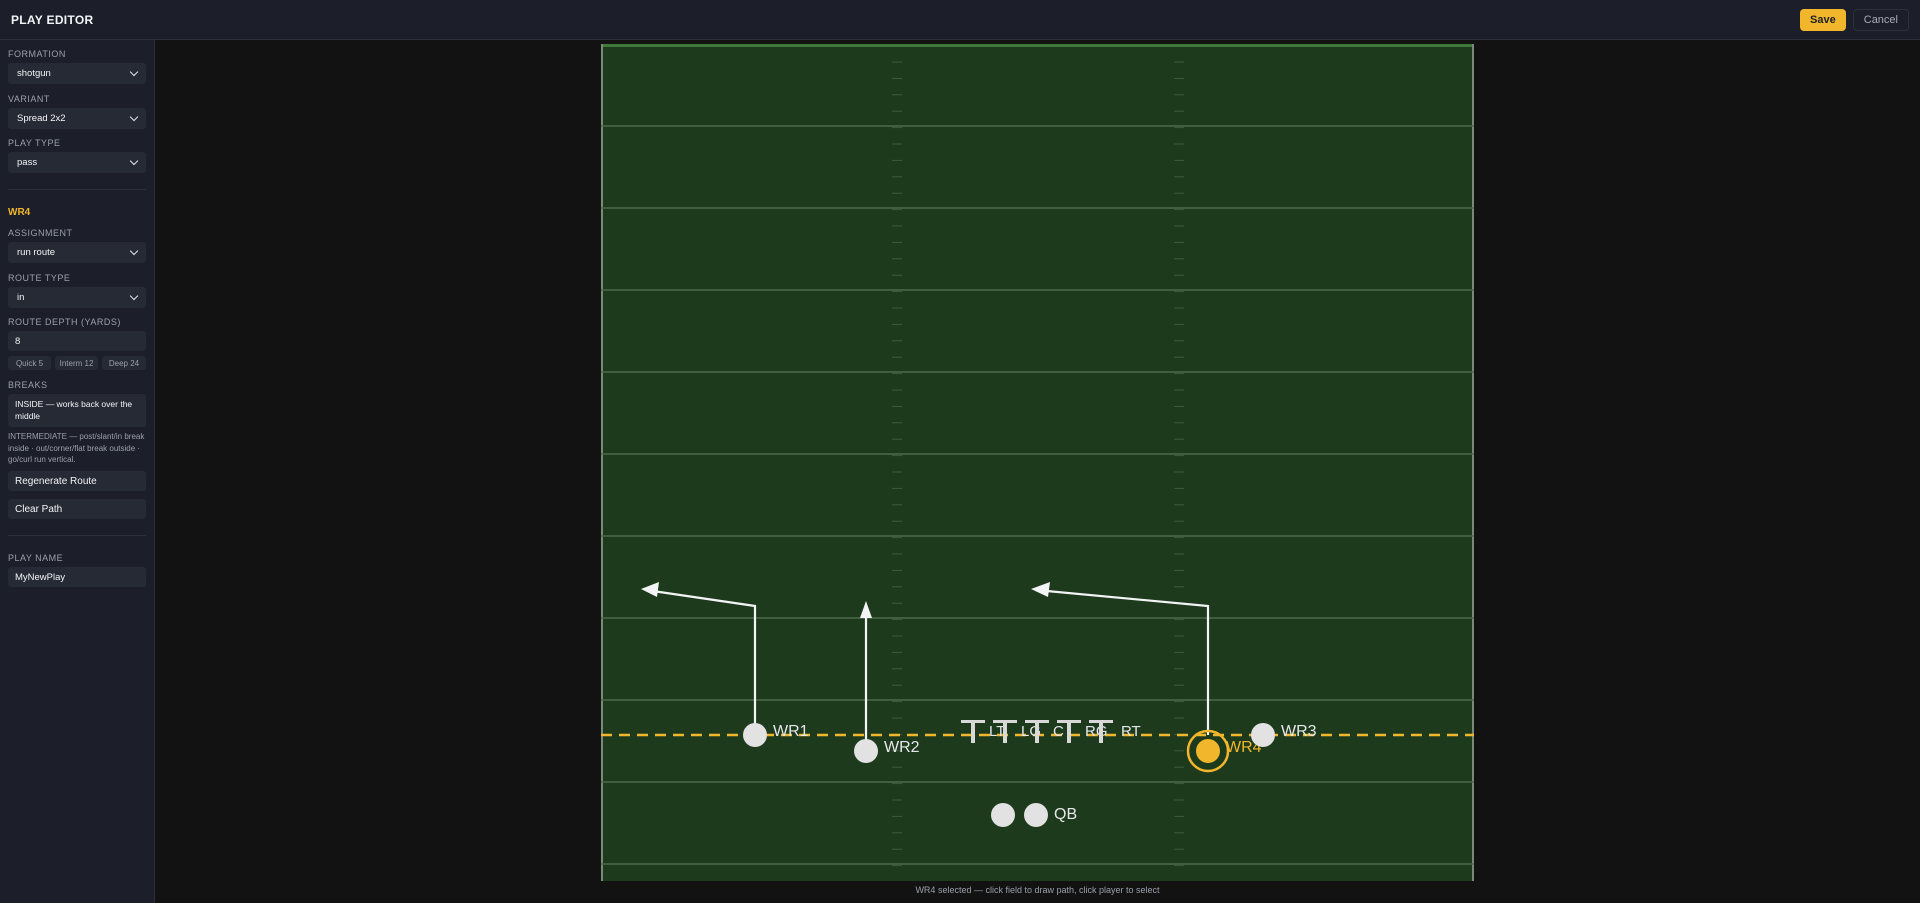  What do you see at coordinates (1065, 814) in the screenshot?
I see `player-label: QB` at bounding box center [1065, 814].